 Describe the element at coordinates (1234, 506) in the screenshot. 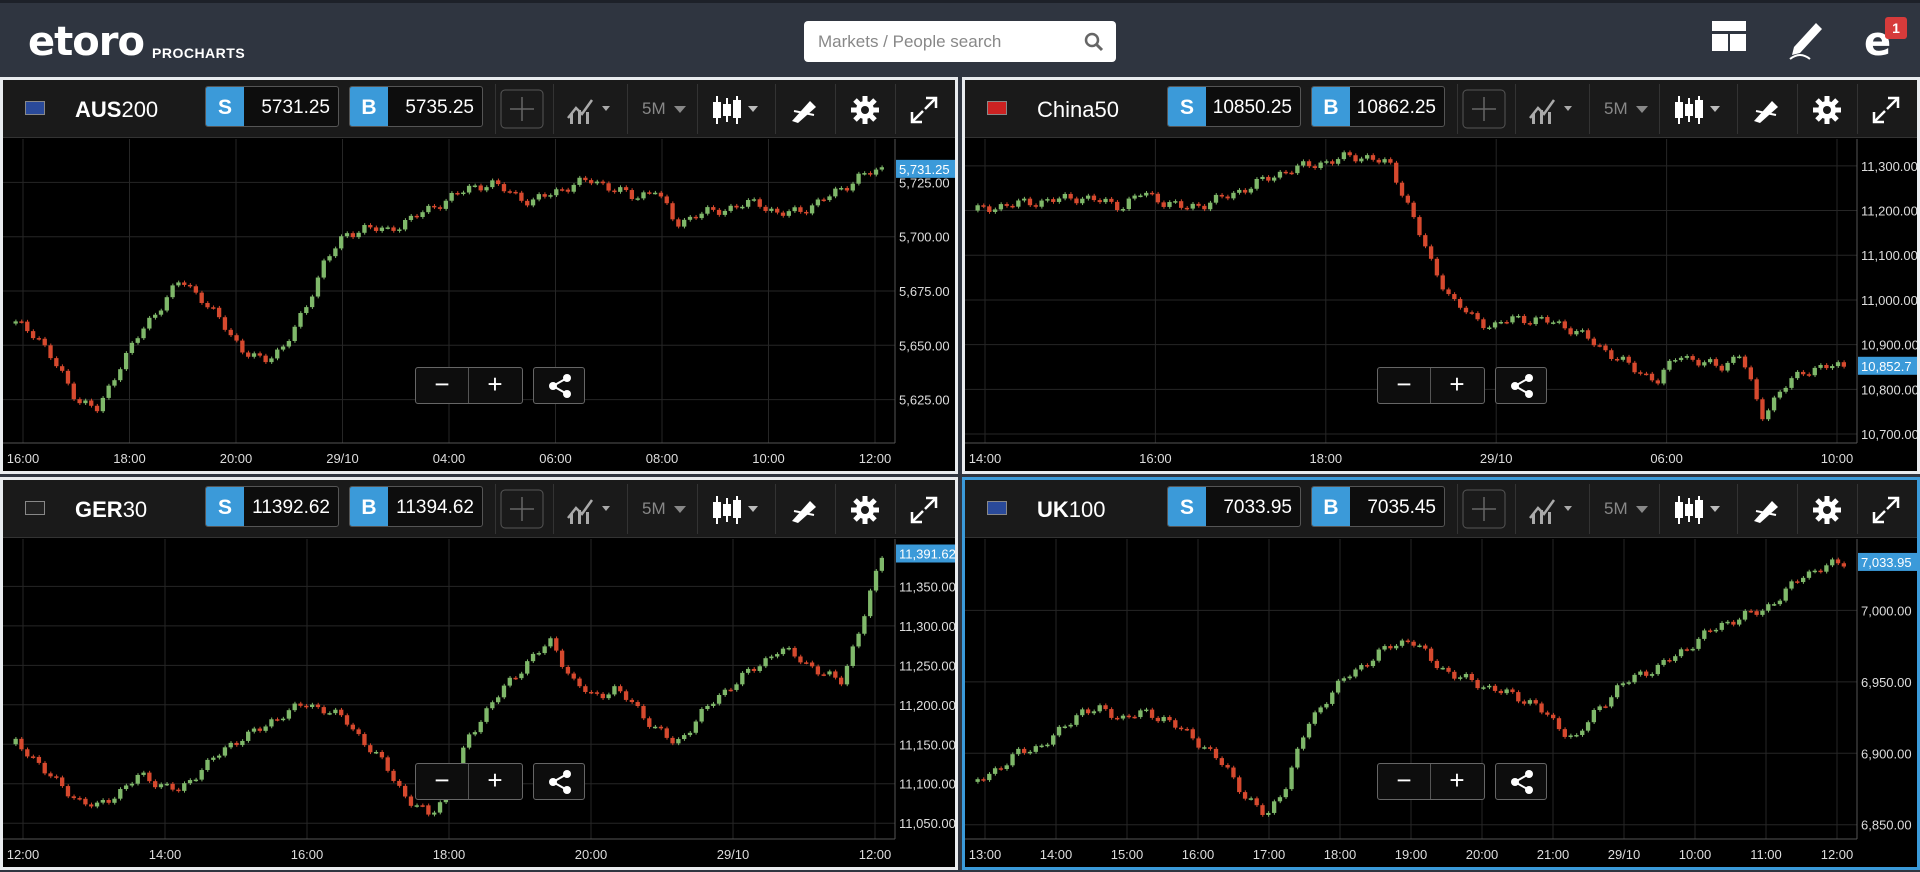

I see `sell-button: S 7033.95` at that location.